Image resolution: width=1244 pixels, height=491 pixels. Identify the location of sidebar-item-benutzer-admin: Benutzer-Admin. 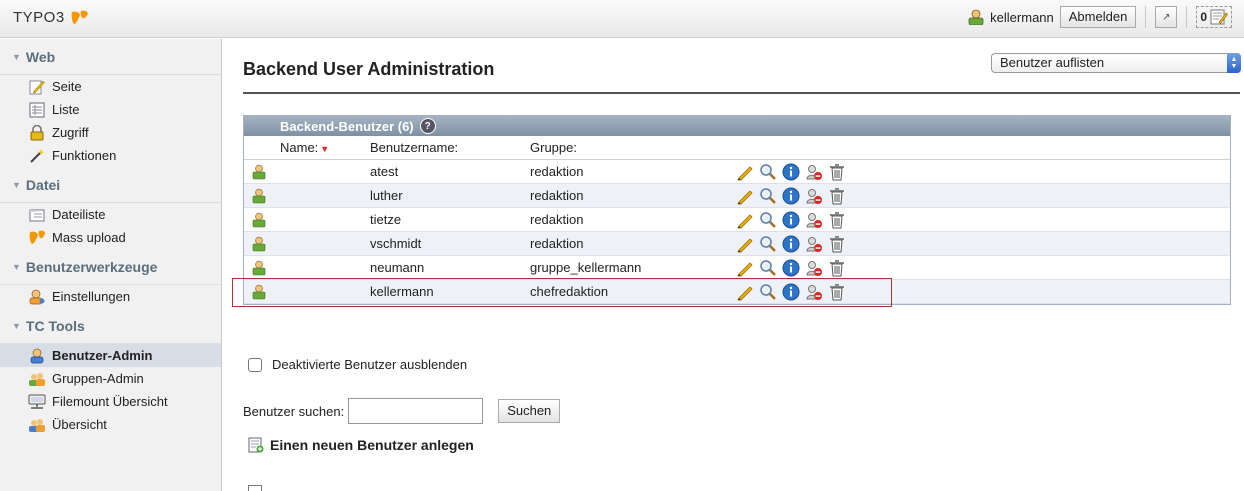
(110, 355).